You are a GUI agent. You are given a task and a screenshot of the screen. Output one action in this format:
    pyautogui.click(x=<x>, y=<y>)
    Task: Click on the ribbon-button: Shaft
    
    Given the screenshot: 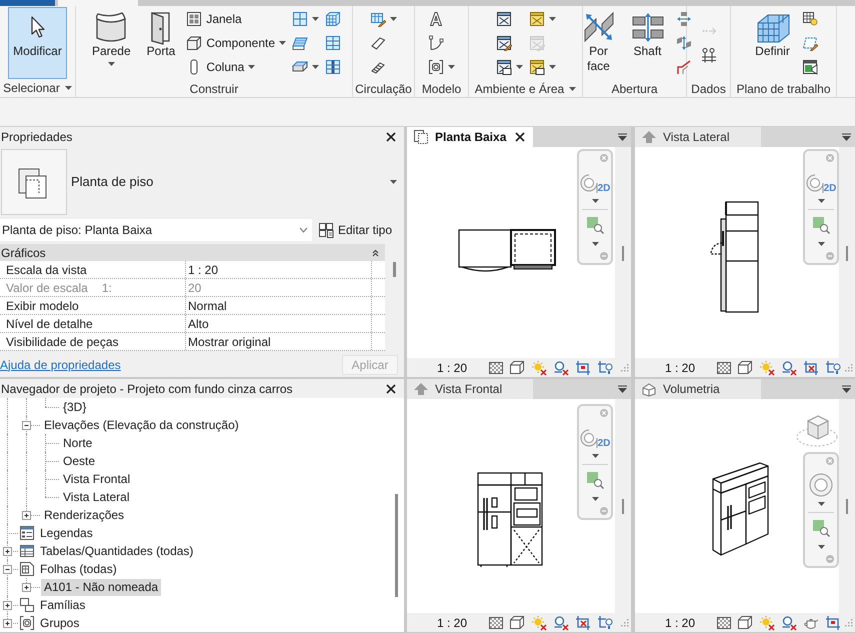 What is the action you would take?
    pyautogui.click(x=648, y=43)
    